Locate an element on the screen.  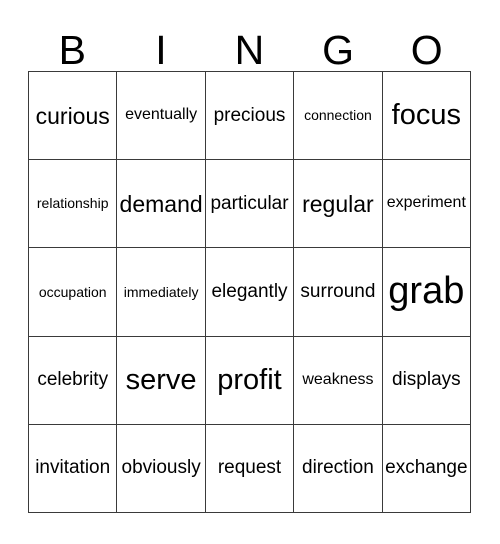
bingo-cell: request is located at coordinates (250, 469).